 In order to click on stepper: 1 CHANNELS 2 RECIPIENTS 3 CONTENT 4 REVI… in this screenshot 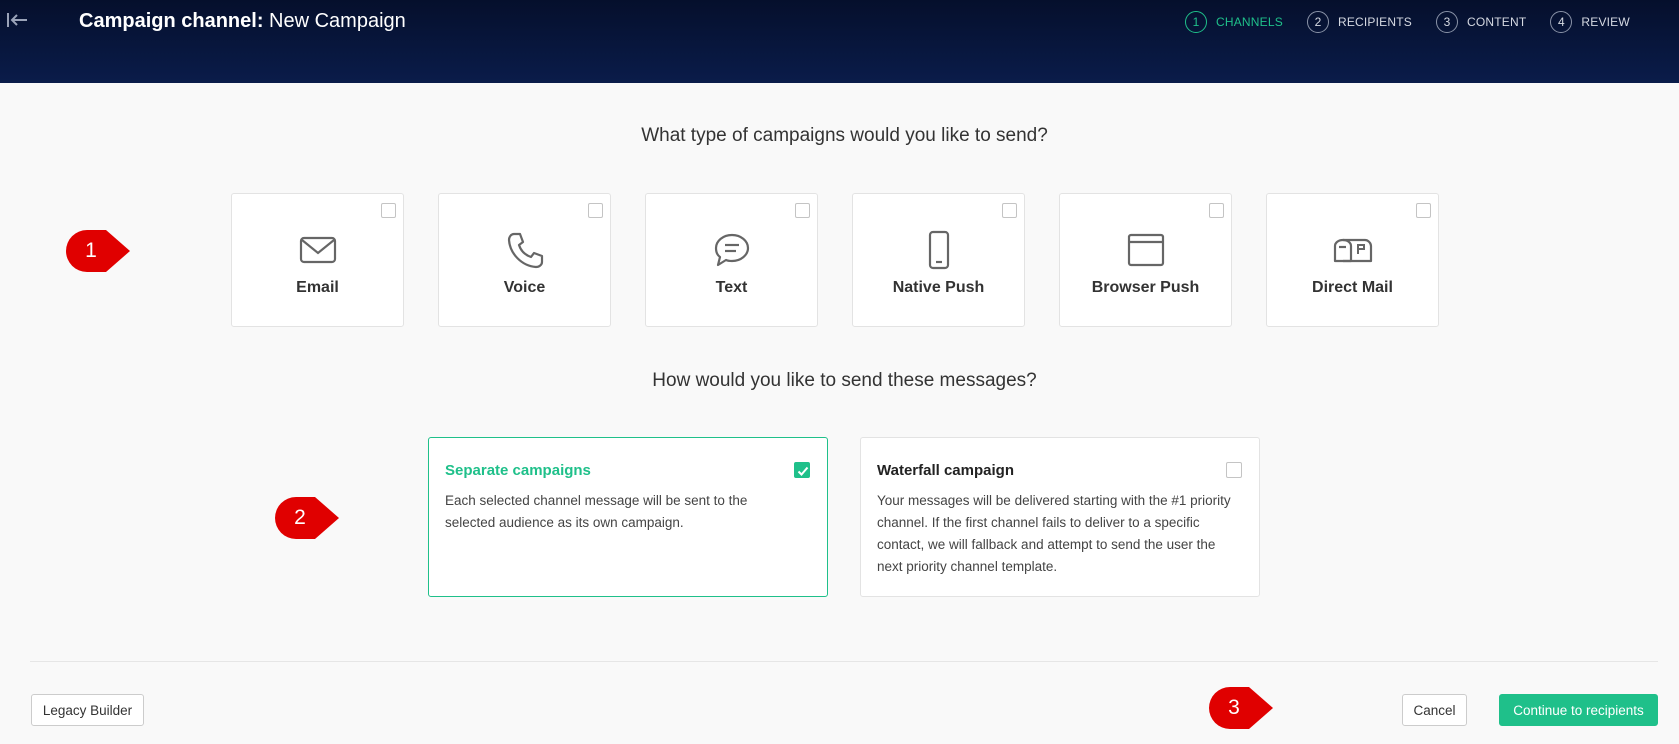, I will do `click(1419, 22)`.